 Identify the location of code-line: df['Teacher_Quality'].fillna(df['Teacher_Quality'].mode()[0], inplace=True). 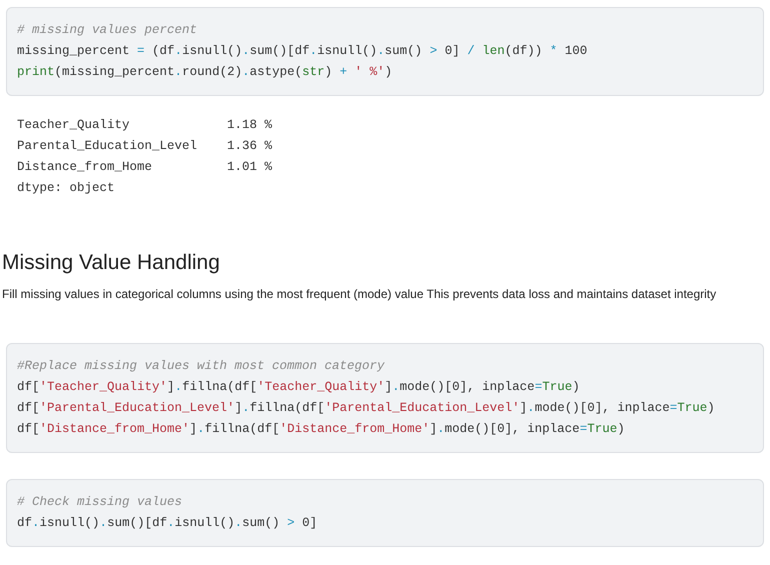
(298, 387).